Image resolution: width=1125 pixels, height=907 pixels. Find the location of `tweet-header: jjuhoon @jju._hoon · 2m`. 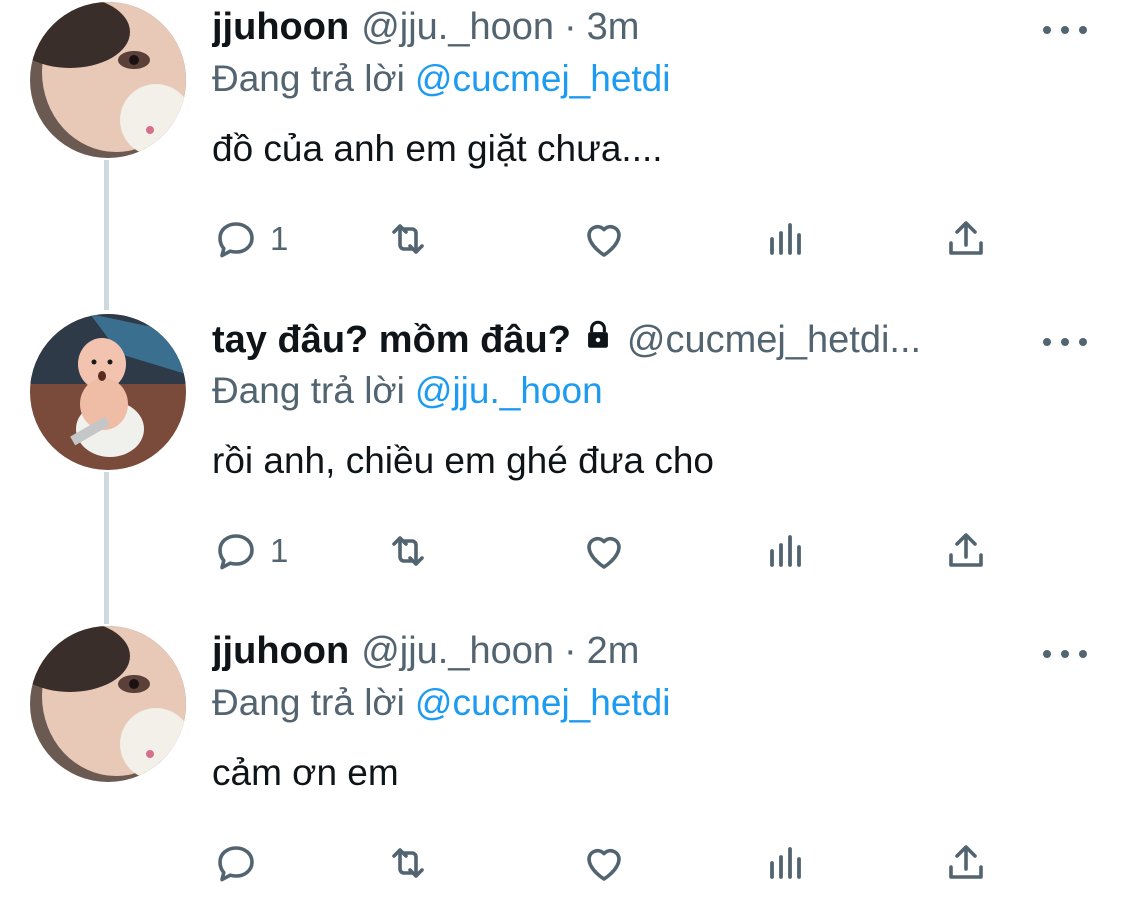

tweet-header: jjuhoon @jju._hoon · 2m is located at coordinates (623, 655).